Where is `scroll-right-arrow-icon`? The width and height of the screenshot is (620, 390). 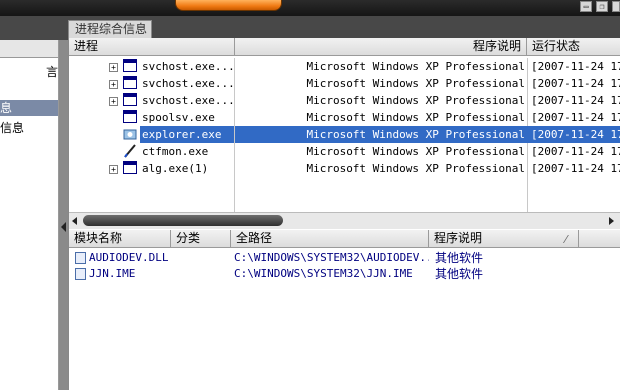
scroll-right-arrow-icon is located at coordinates (611, 221).